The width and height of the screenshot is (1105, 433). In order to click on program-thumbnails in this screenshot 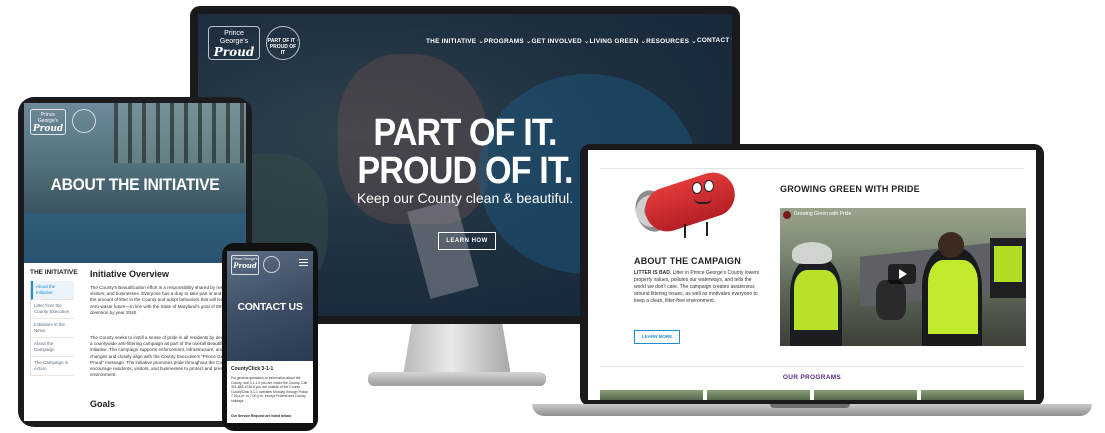, I will do `click(812, 395)`.